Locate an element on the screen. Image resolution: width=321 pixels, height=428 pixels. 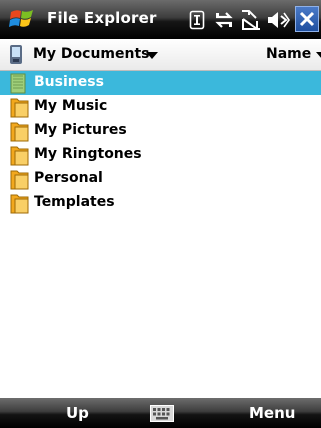
sort-dropdown: Name is located at coordinates (288, 54).